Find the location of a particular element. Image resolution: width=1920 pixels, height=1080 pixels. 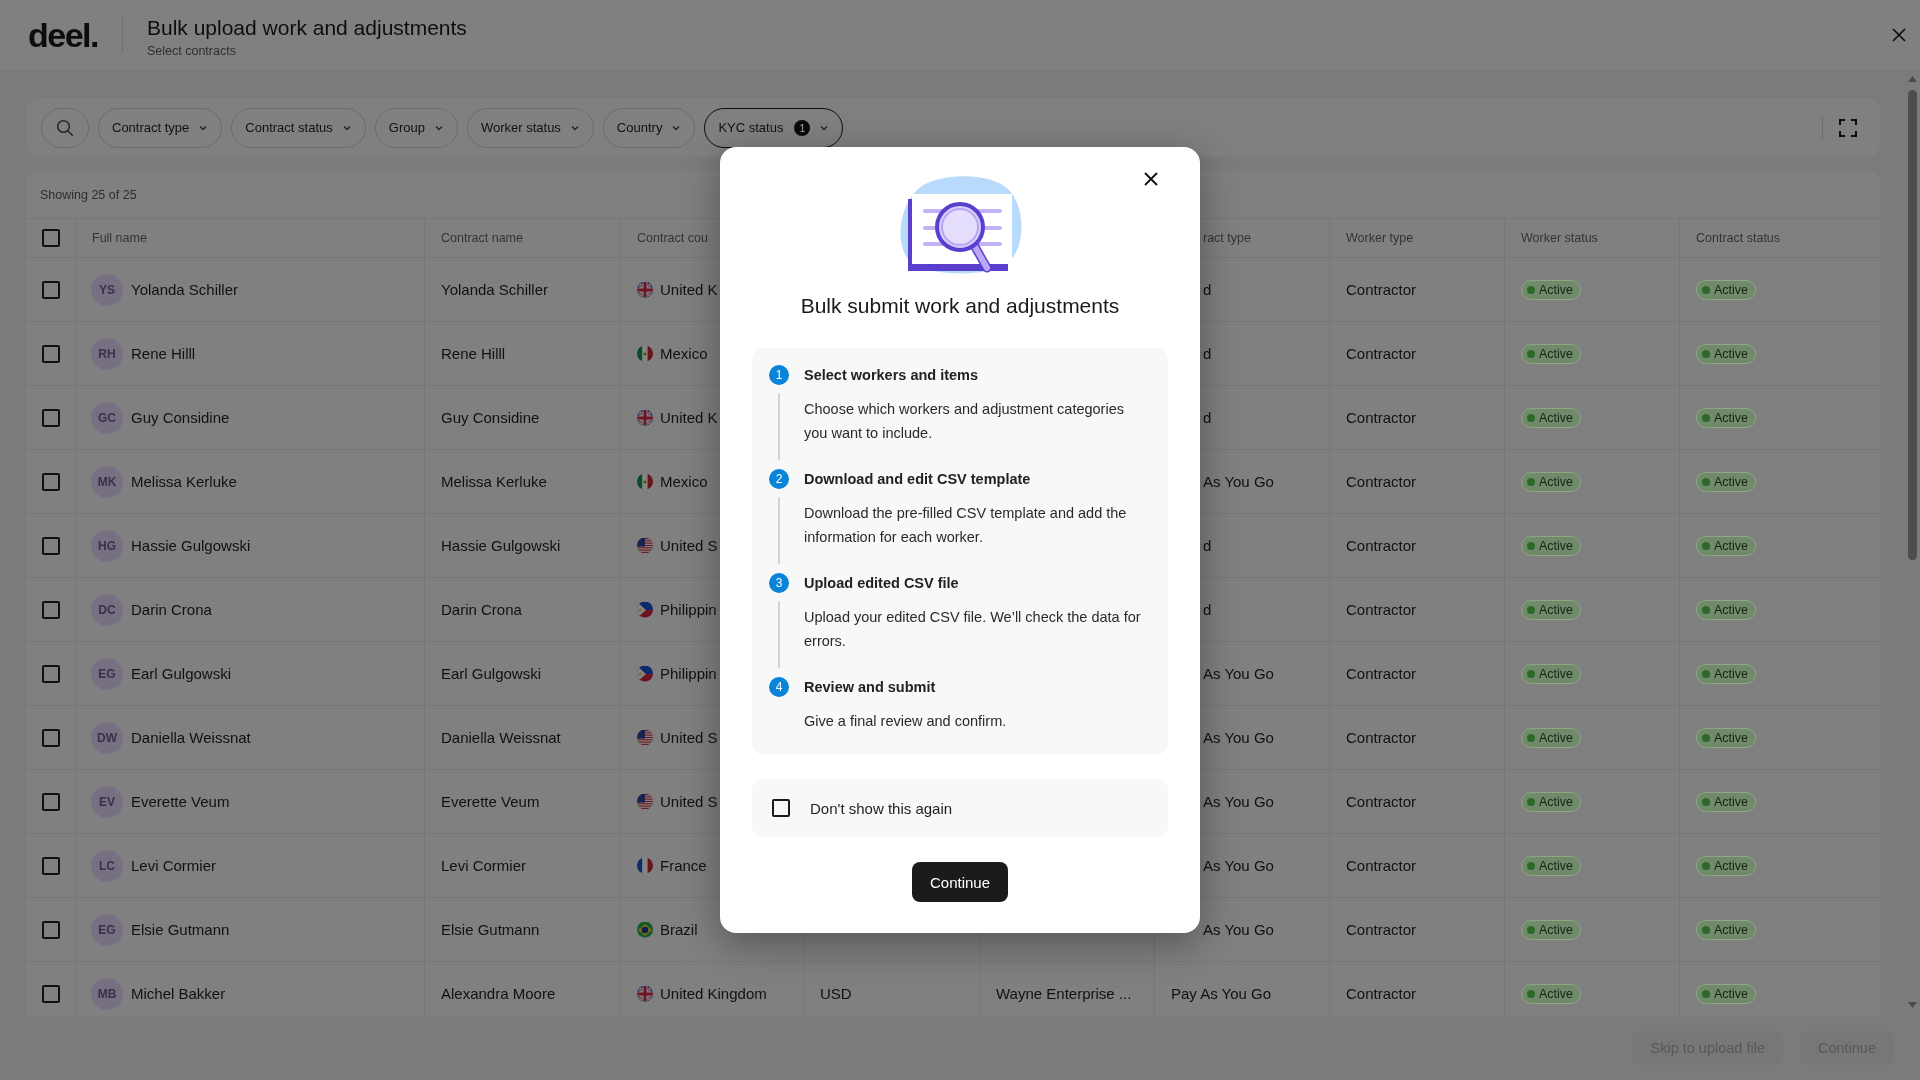

full-name: Michel Bakker is located at coordinates (178, 993).